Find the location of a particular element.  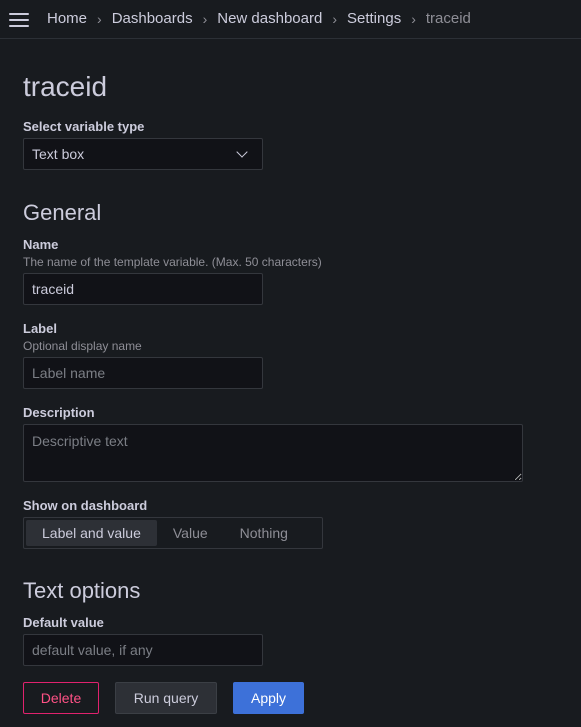

variable-type-label: Select variable type is located at coordinates (84, 126).